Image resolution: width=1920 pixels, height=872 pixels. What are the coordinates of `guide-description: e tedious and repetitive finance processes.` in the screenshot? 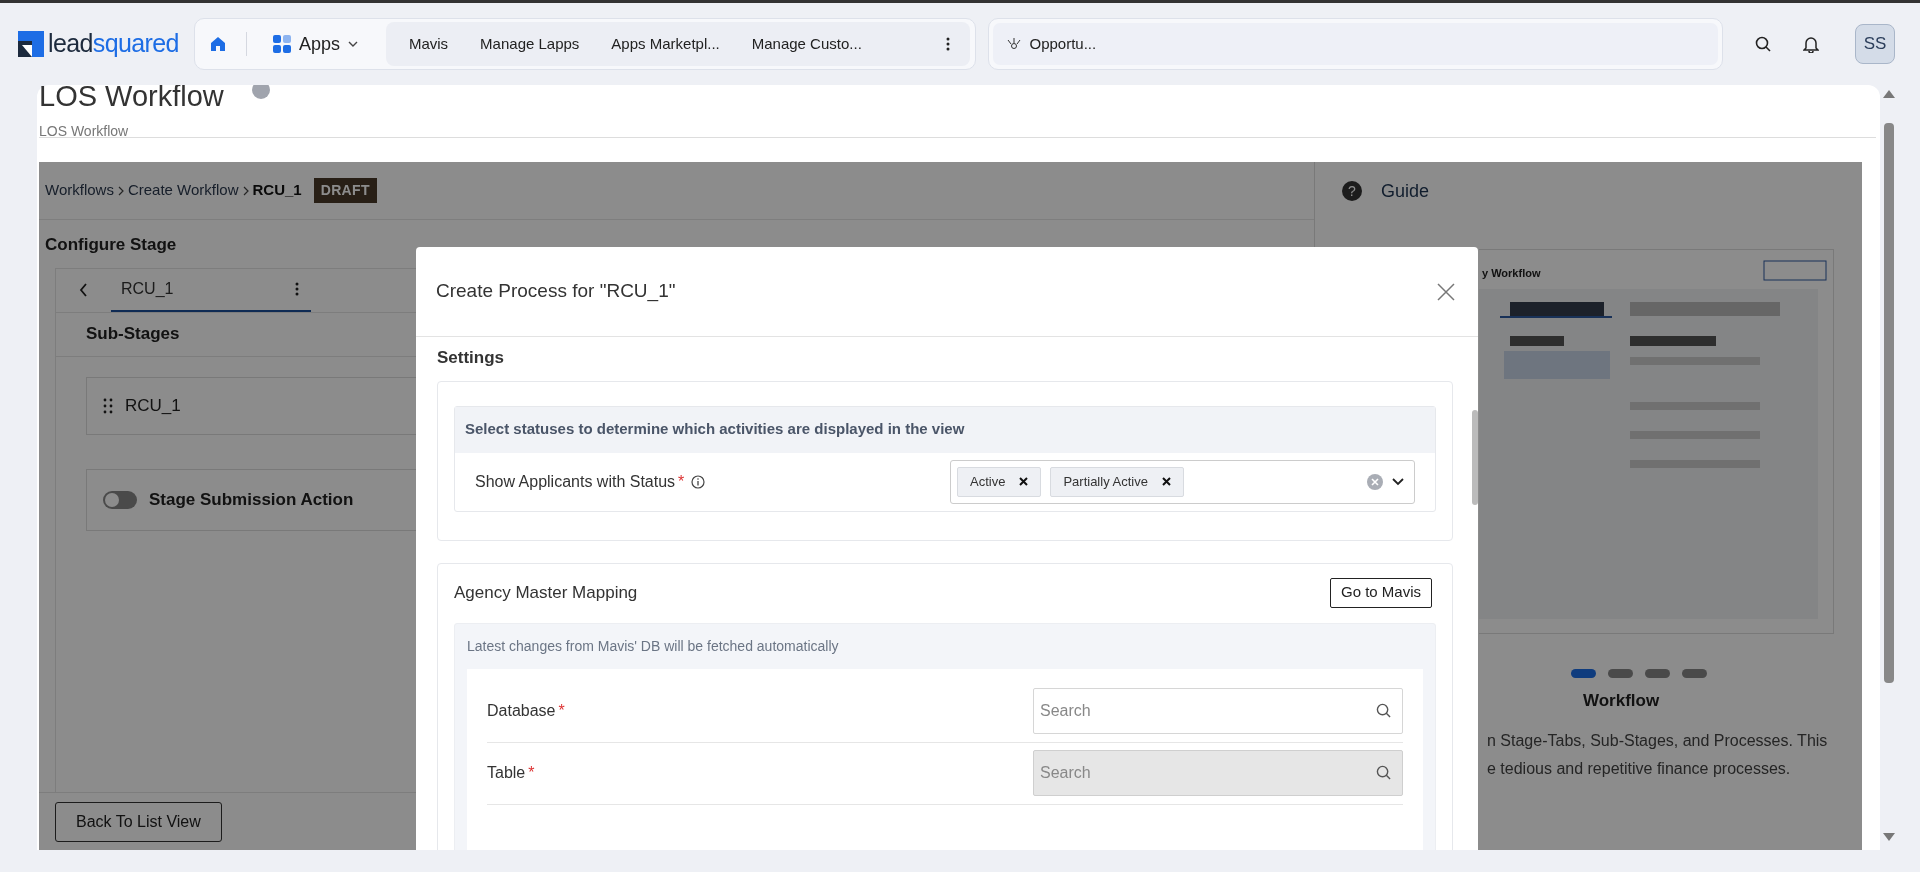 It's located at (1639, 768).